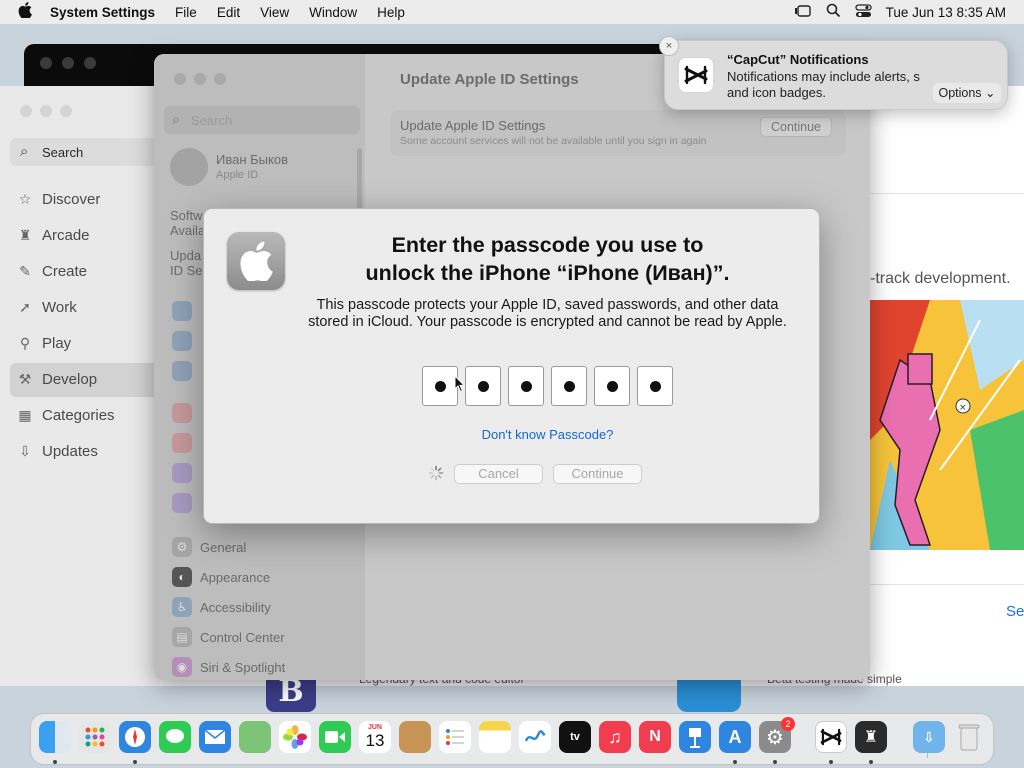 Image resolution: width=1024 pixels, height=768 pixels. Describe the element at coordinates (803, 12) in the screenshot. I see `stage-manager-icon` at that location.